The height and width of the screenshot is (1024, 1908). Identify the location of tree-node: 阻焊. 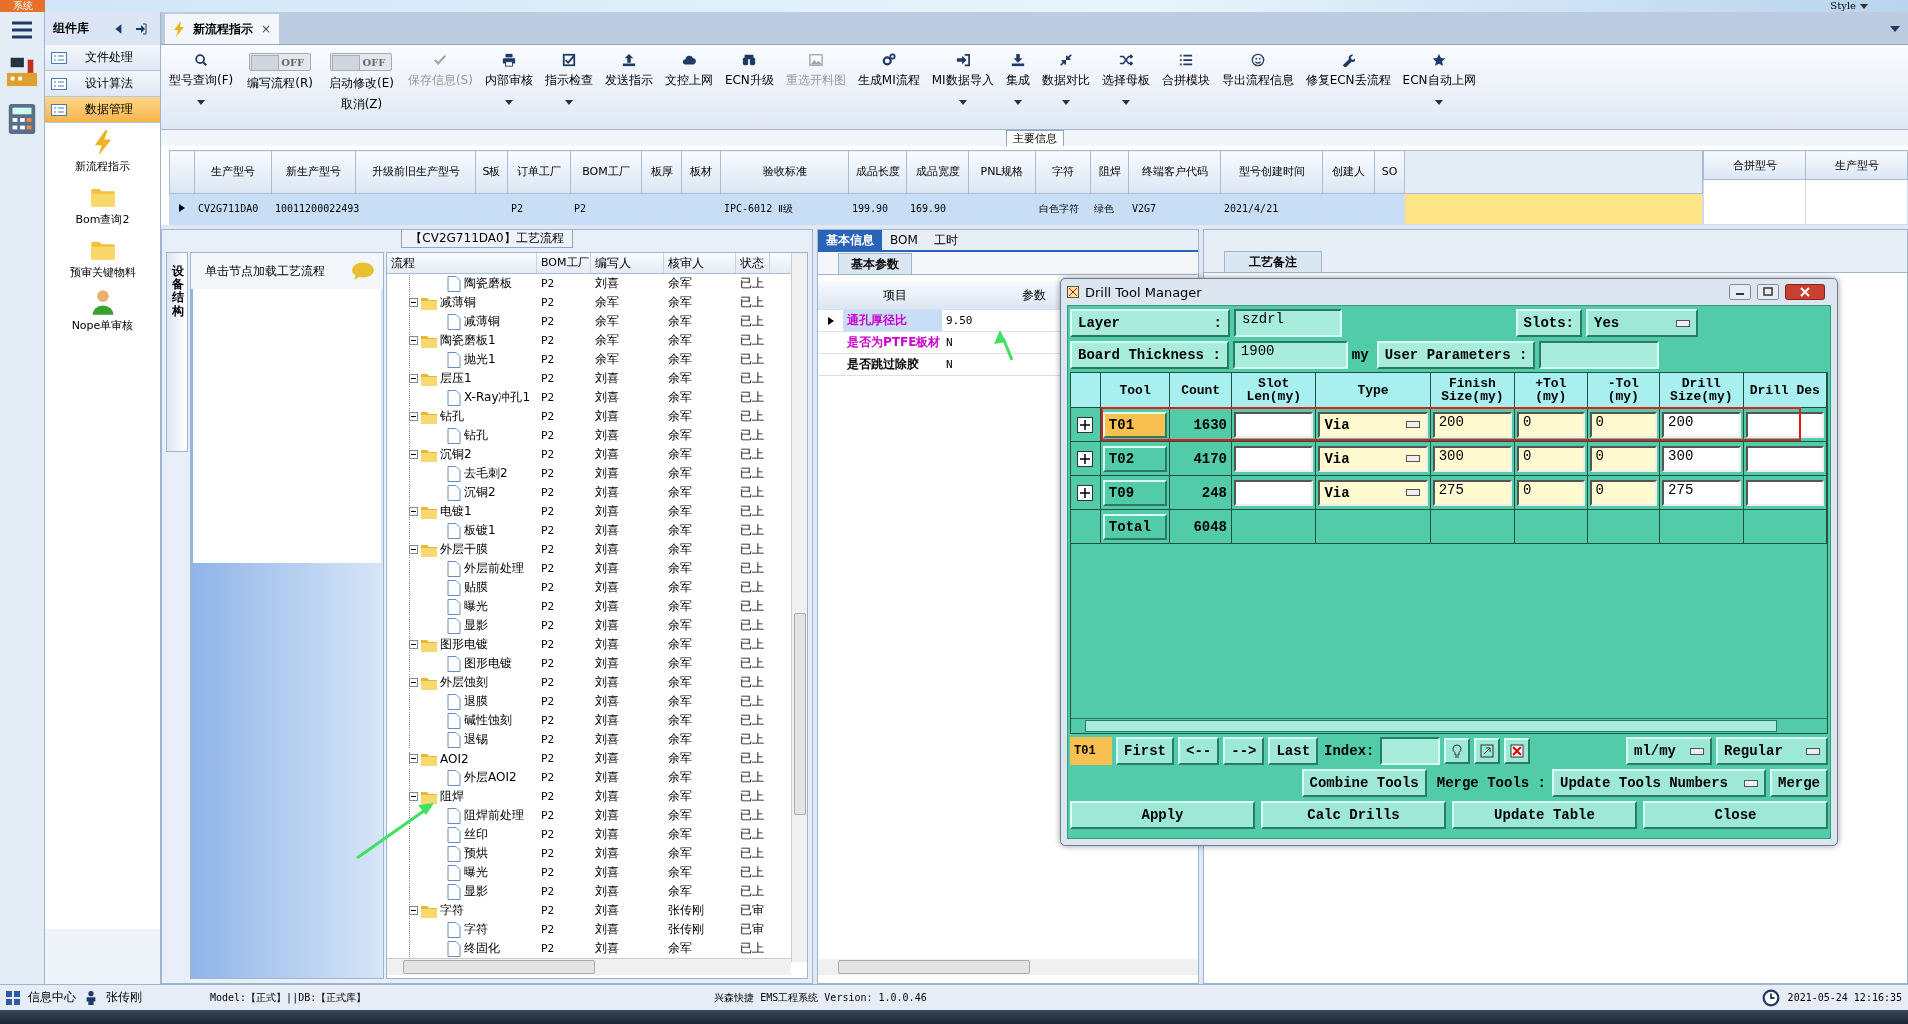
(452, 796).